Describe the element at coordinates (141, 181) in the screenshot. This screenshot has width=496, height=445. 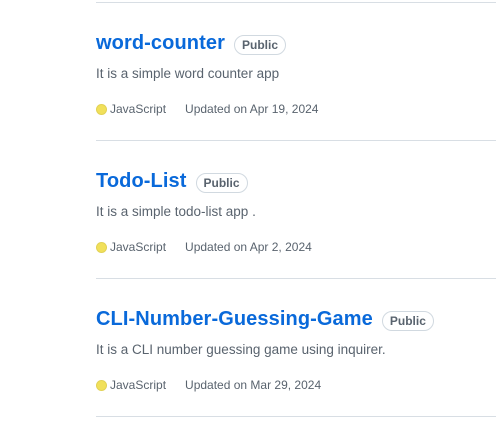
I see `repo-name-link: Todo-List` at that location.